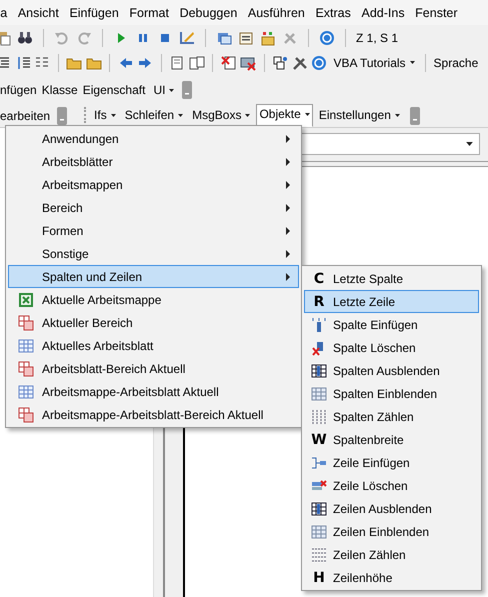  Describe the element at coordinates (153, 253) in the screenshot. I see `menu-item: Sonstige` at that location.